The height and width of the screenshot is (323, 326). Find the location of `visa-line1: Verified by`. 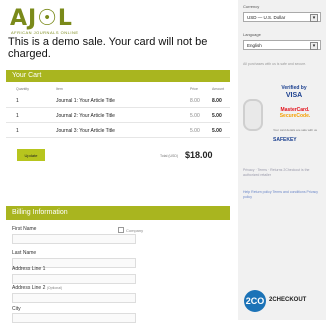

visa-line1: Verified by is located at coordinates (294, 88).